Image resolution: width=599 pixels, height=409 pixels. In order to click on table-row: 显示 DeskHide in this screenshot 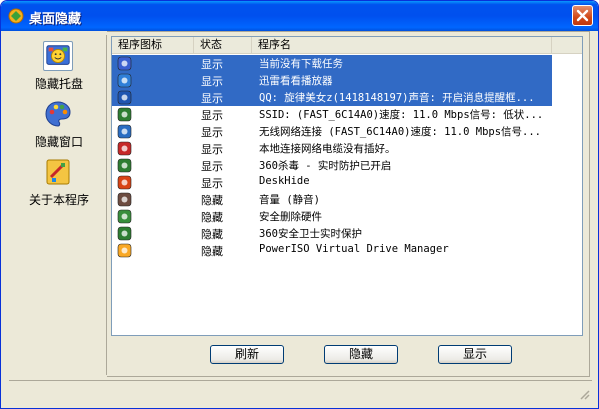, I will do `click(332, 182)`.